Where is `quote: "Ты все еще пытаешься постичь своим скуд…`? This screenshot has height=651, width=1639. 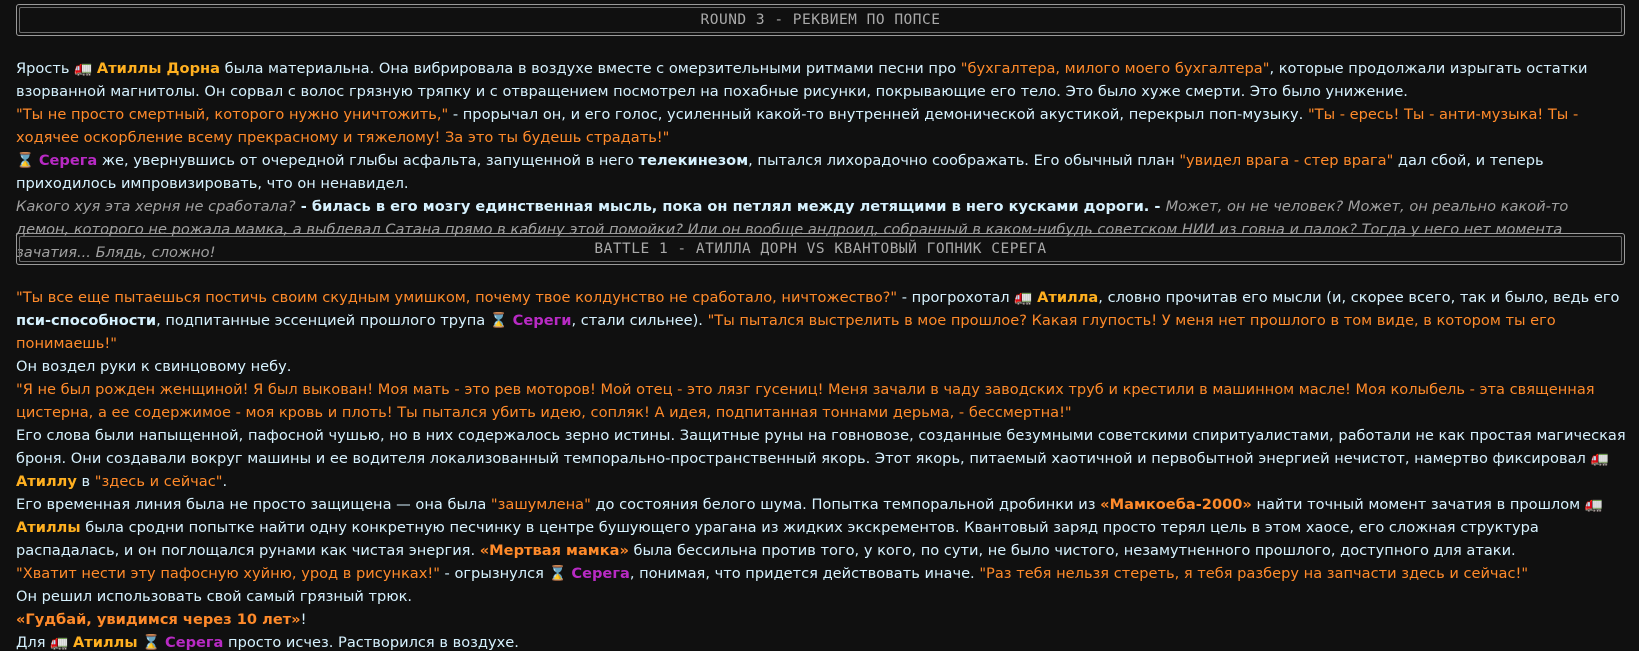 quote: "Ты все еще пытаешься постичь своим скуд… is located at coordinates (457, 297).